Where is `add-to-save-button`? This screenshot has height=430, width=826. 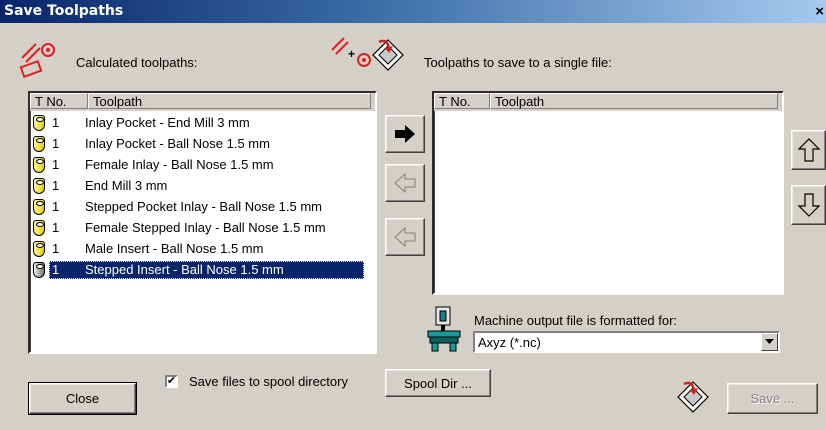 add-to-save-button is located at coordinates (405, 134).